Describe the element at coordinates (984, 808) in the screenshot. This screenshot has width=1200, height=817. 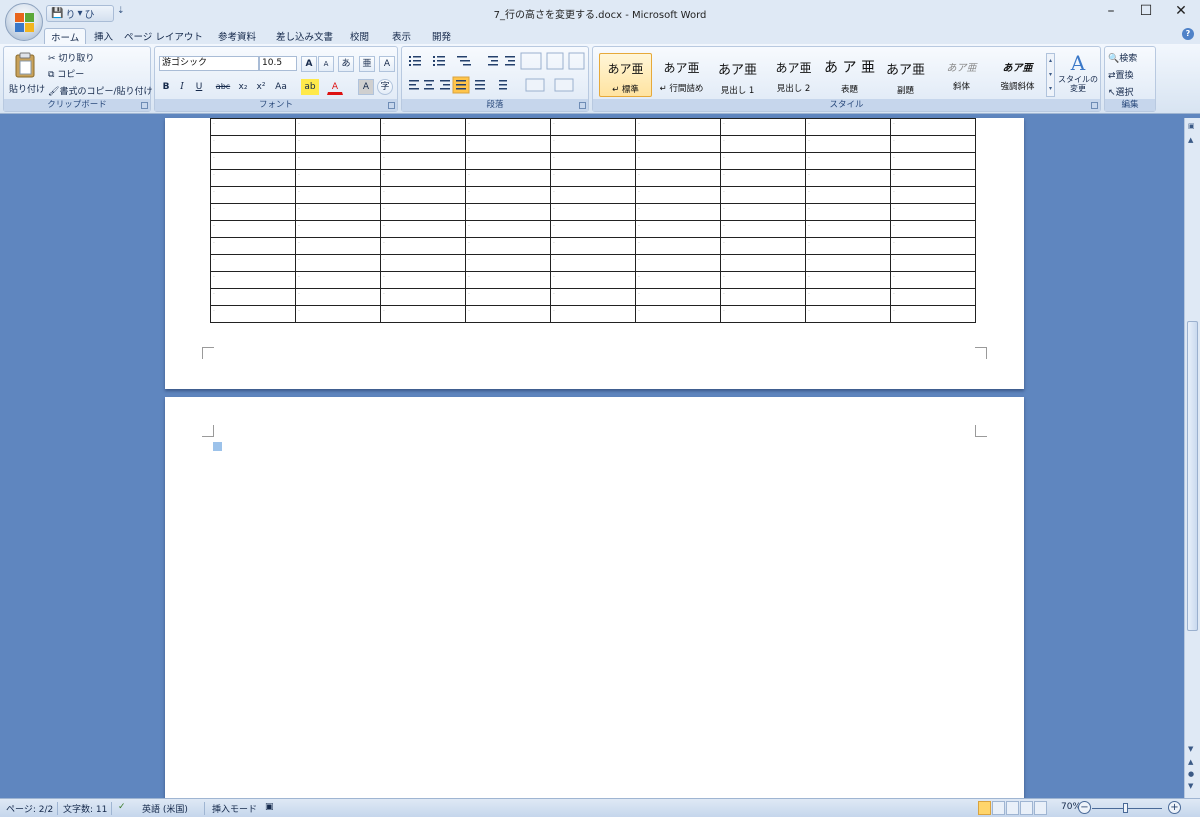
I see `print-layout-view-icon` at that location.